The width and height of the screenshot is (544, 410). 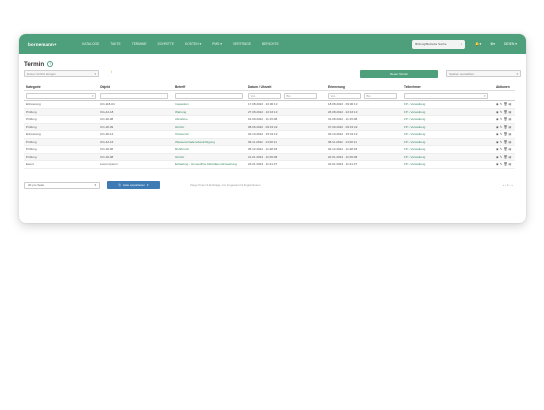 I want to click on header-teilnehmer: Teilnehmer, so click(x=450, y=87).